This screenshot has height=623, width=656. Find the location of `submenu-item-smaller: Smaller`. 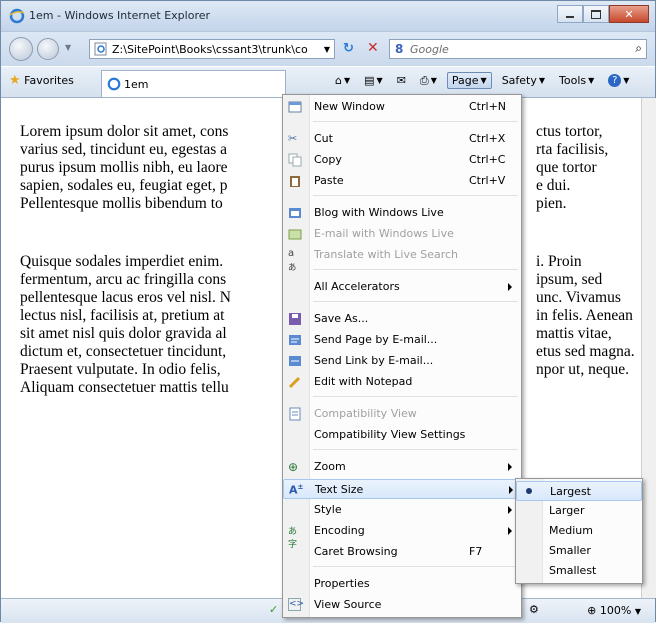

submenu-item-smaller: Smaller is located at coordinates (579, 551).